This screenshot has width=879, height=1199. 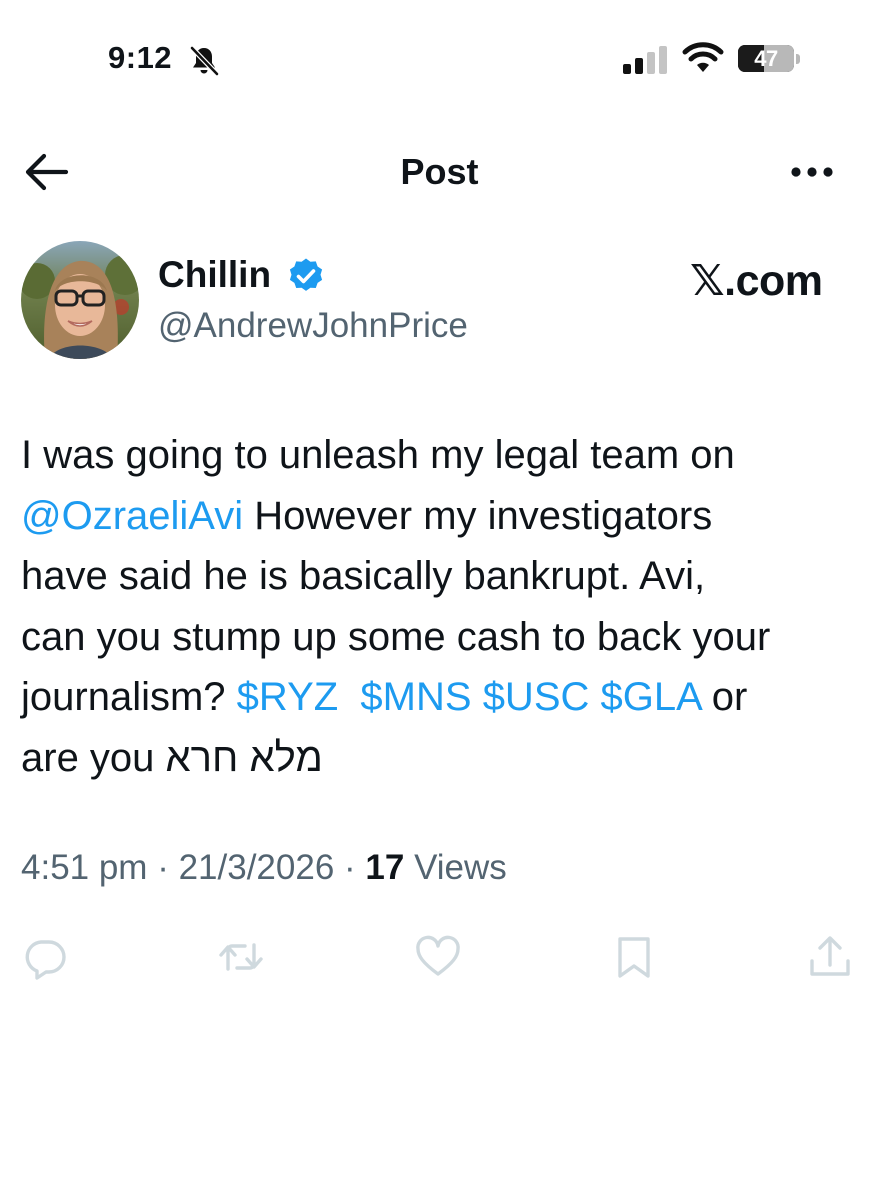 I want to click on more-options-button, so click(x=812, y=172).